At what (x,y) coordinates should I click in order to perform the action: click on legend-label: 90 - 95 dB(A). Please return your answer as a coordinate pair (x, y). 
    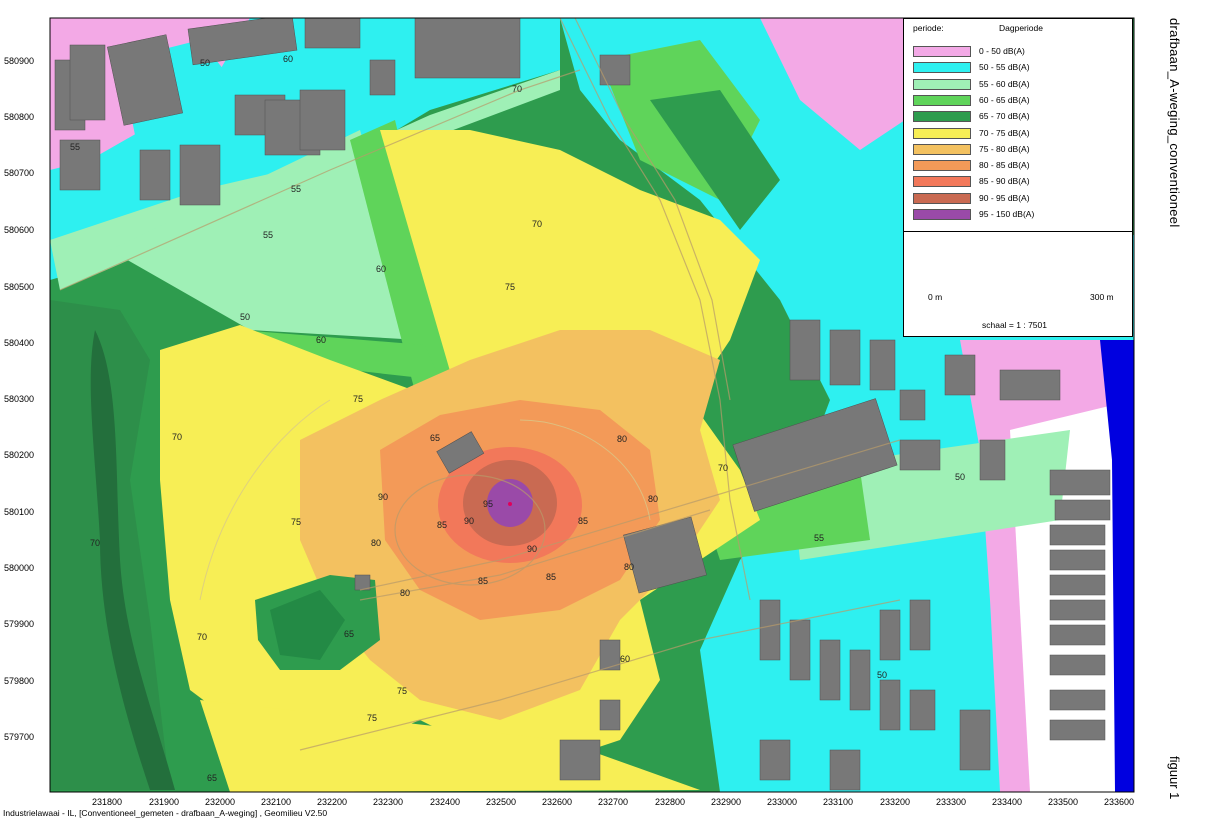
    Looking at the image, I should click on (1004, 197).